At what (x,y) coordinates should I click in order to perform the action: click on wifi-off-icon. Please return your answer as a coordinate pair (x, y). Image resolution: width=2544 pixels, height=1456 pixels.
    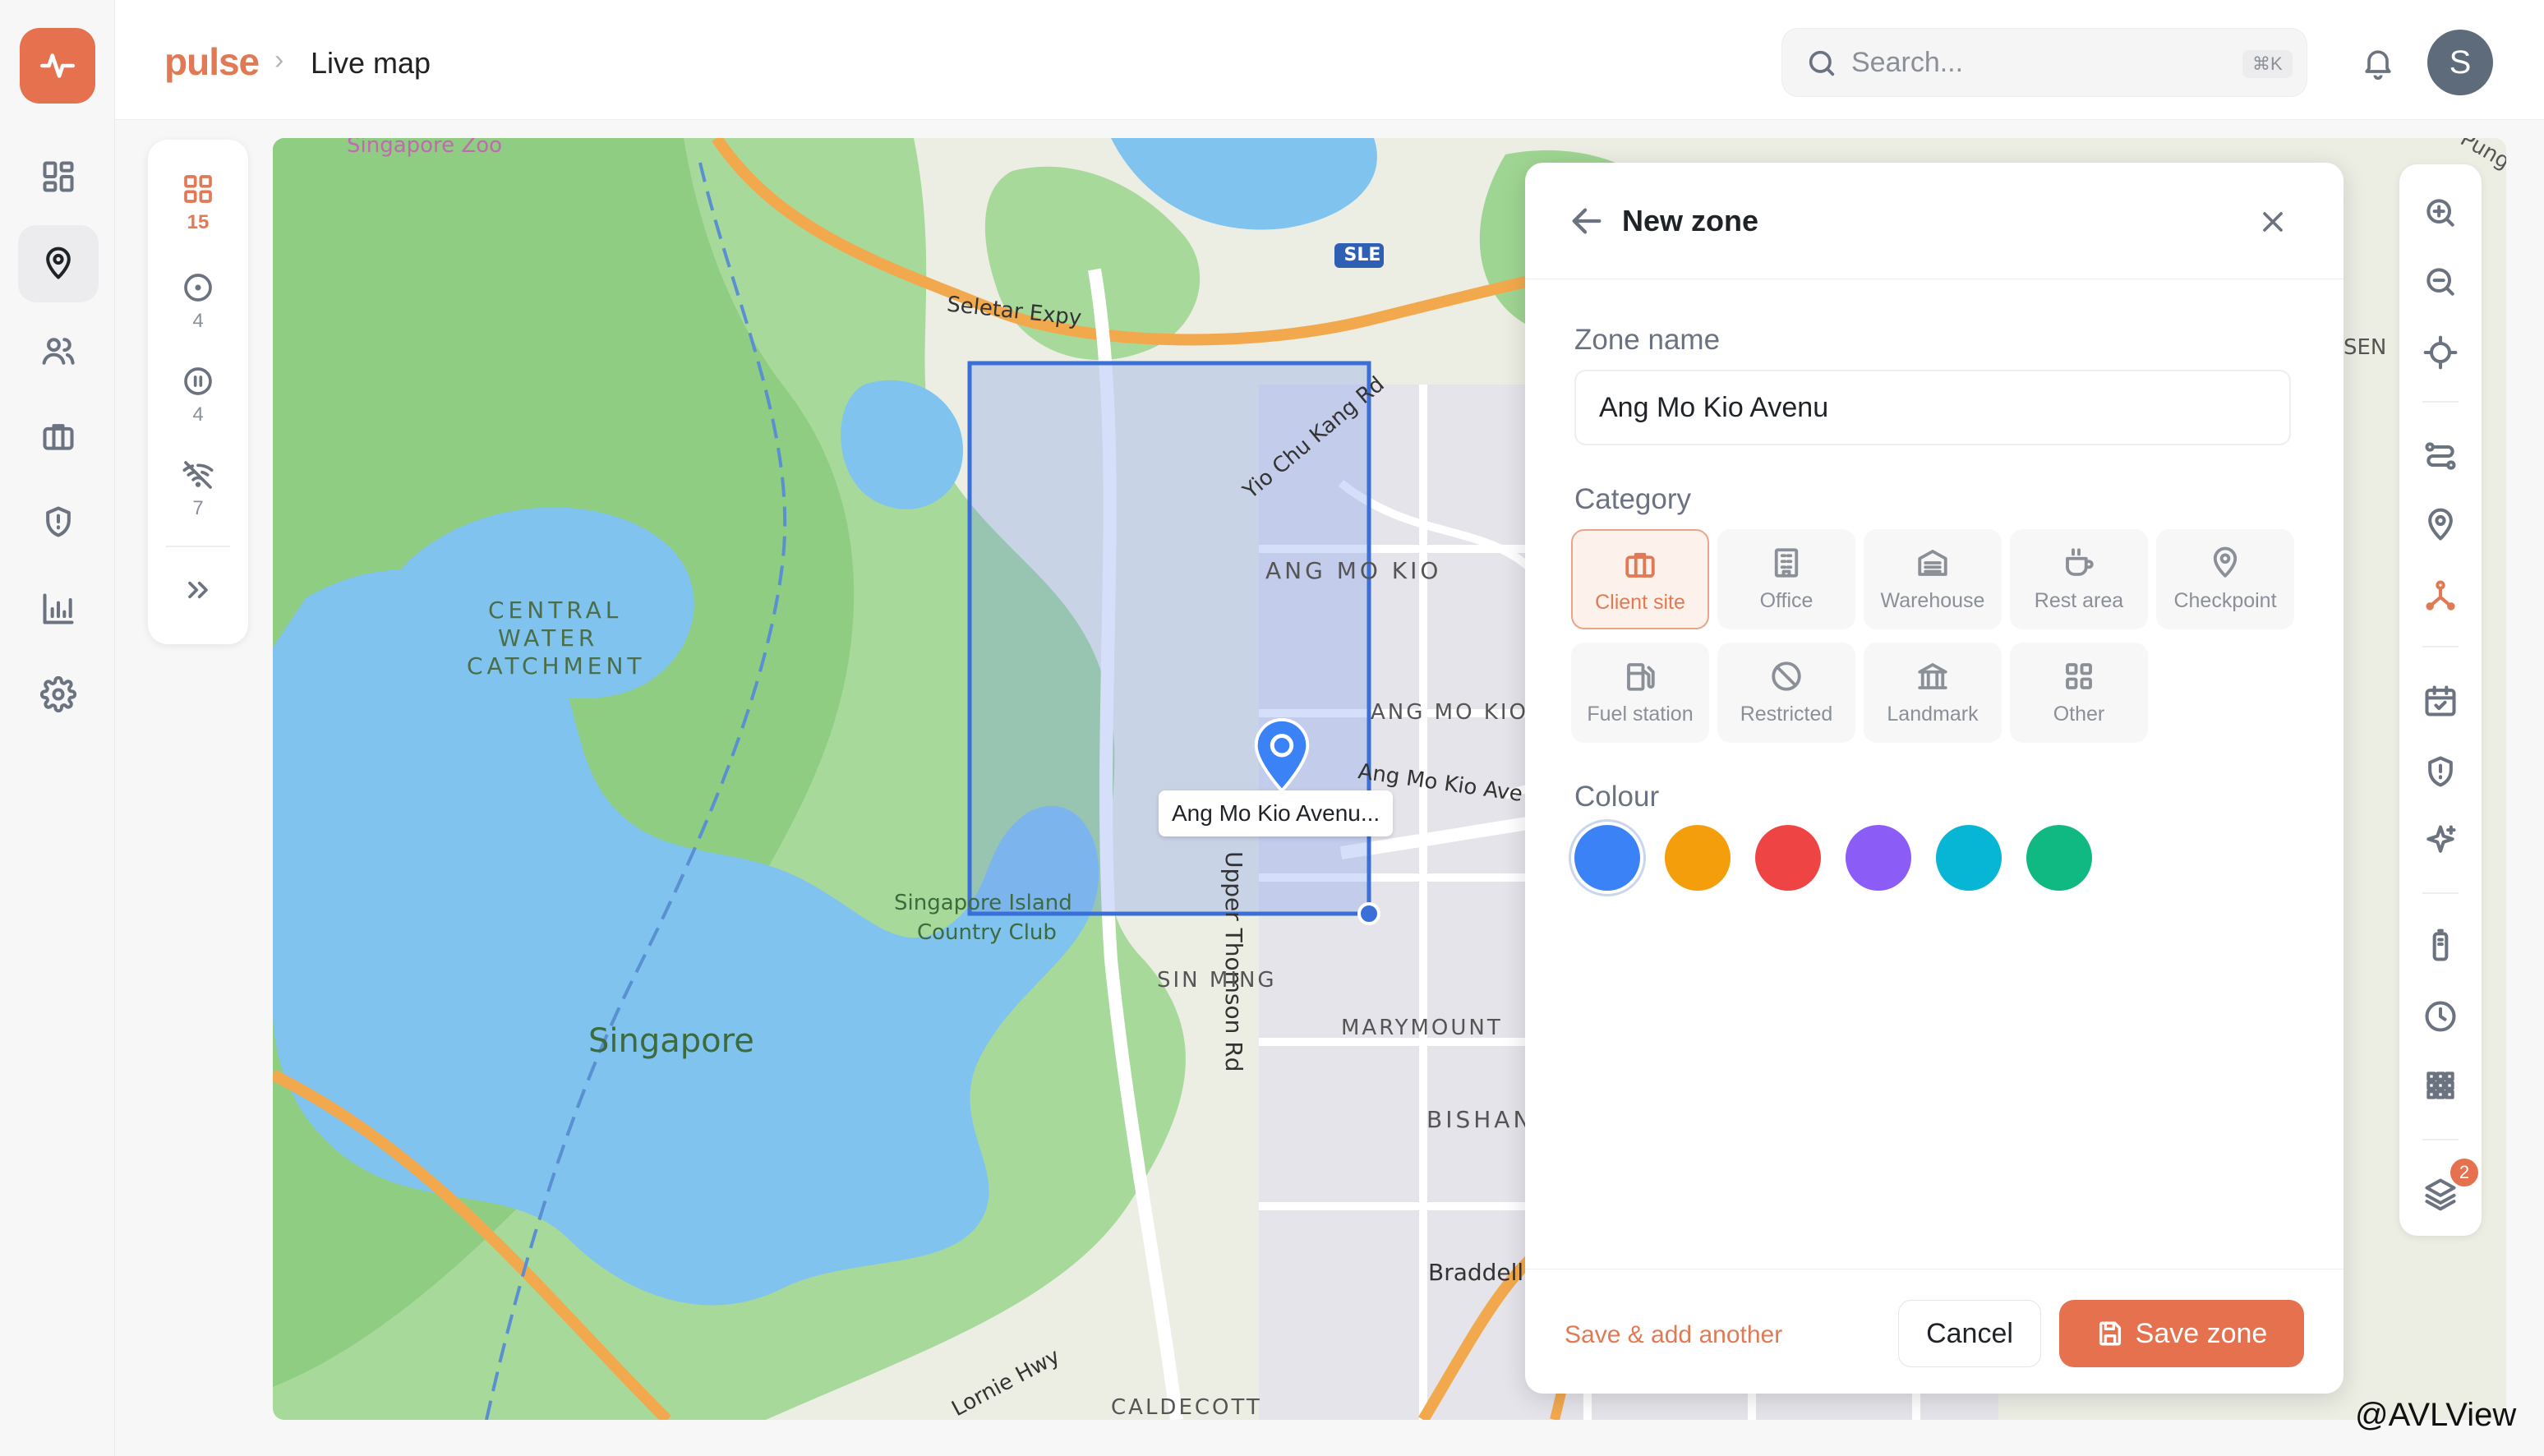
    Looking at the image, I should click on (198, 475).